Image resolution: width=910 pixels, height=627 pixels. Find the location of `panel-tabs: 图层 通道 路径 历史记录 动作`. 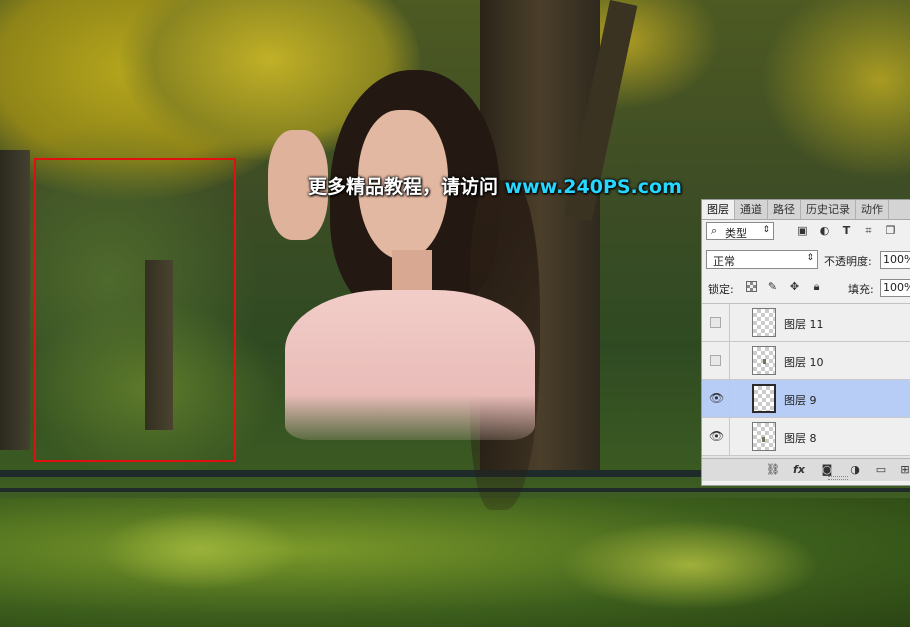

panel-tabs: 图层 通道 路径 历史记录 动作 is located at coordinates (806, 210).